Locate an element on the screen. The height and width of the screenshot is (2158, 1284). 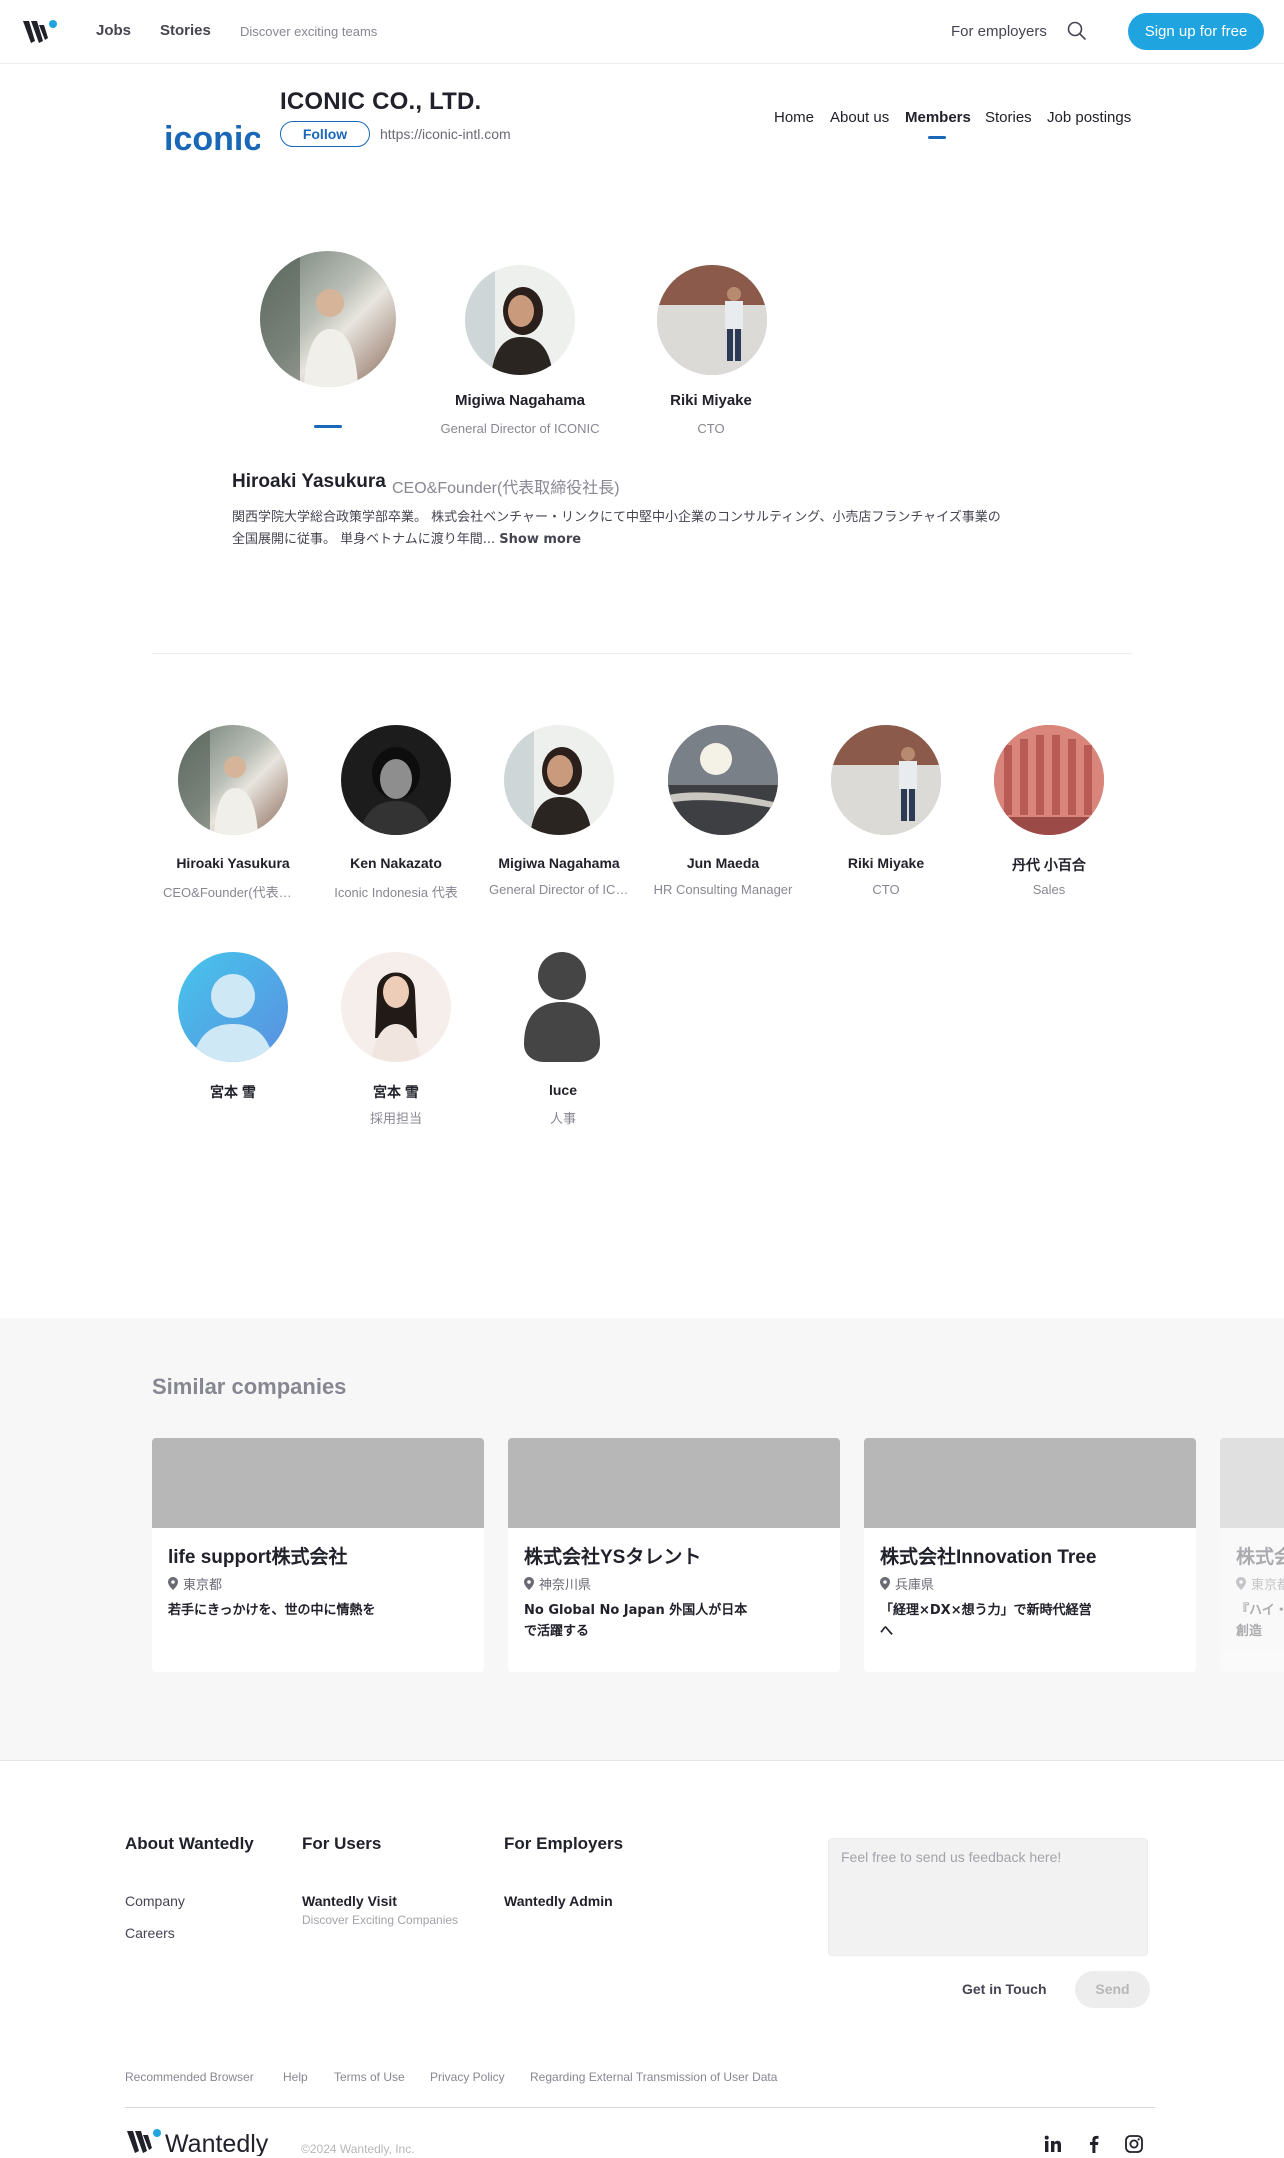
member-role: 採用担当 is located at coordinates (395, 1118).